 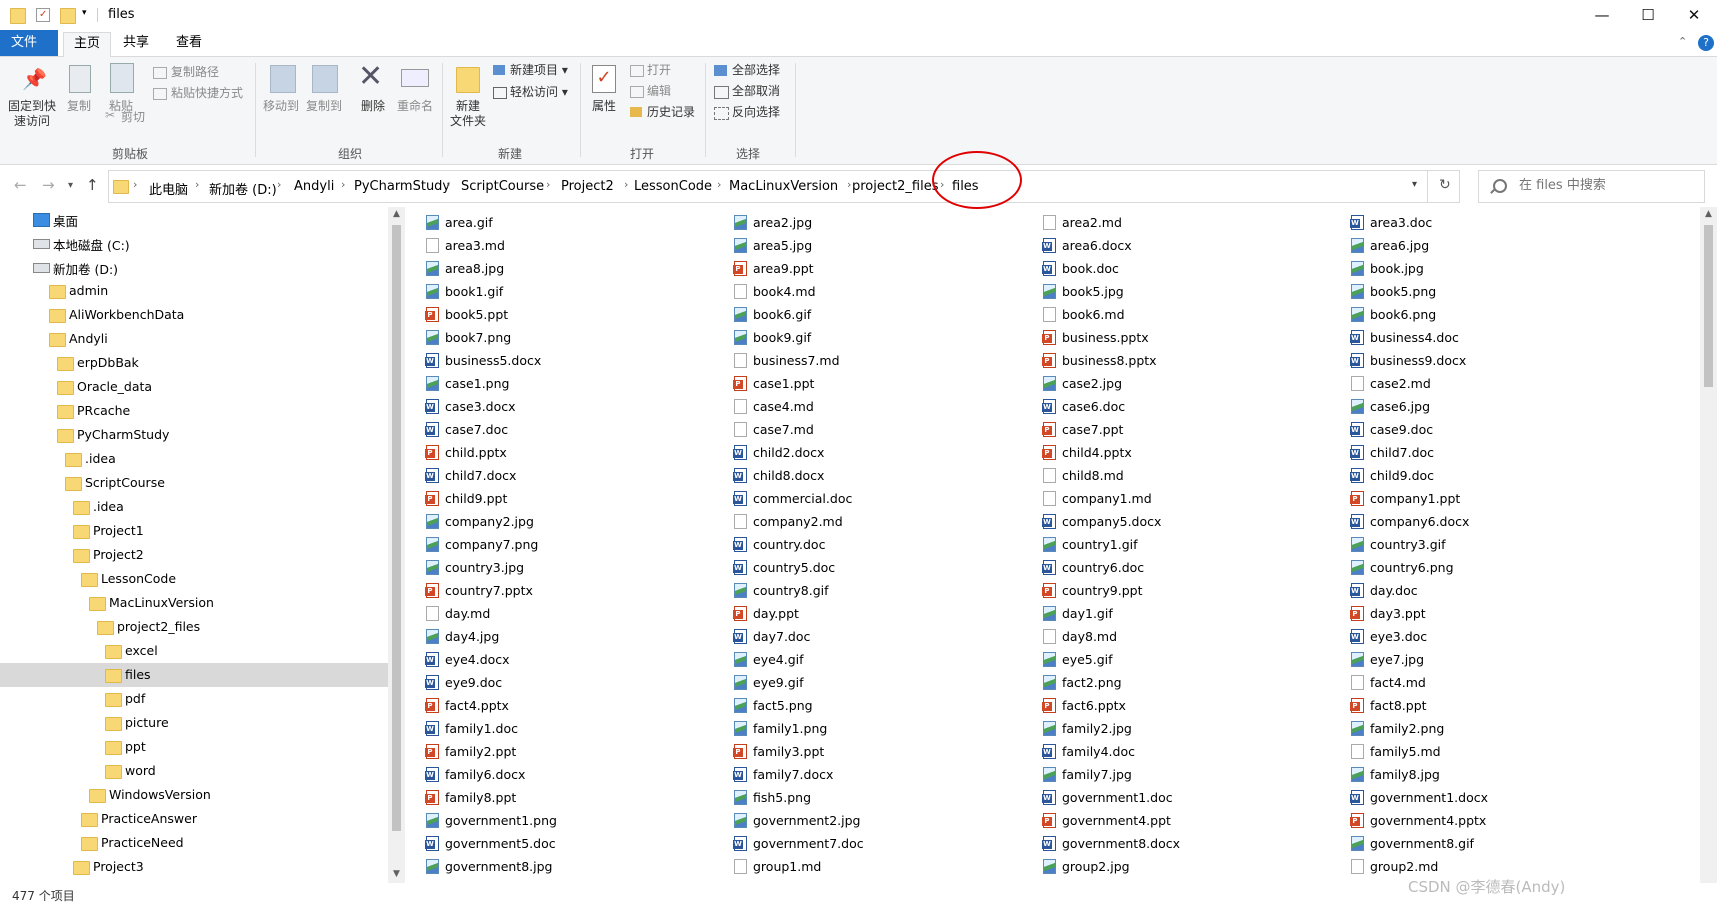 I want to click on scroll-down-icon: ▼, so click(x=396, y=874).